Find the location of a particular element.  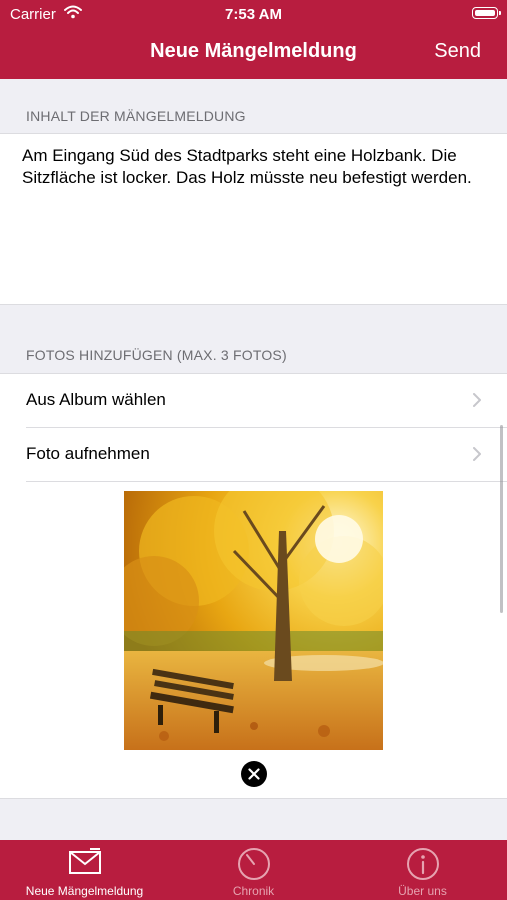

navigation-header: Carrier 7:53 AM Neue Mängelmeldung Send is located at coordinates (253, 39).